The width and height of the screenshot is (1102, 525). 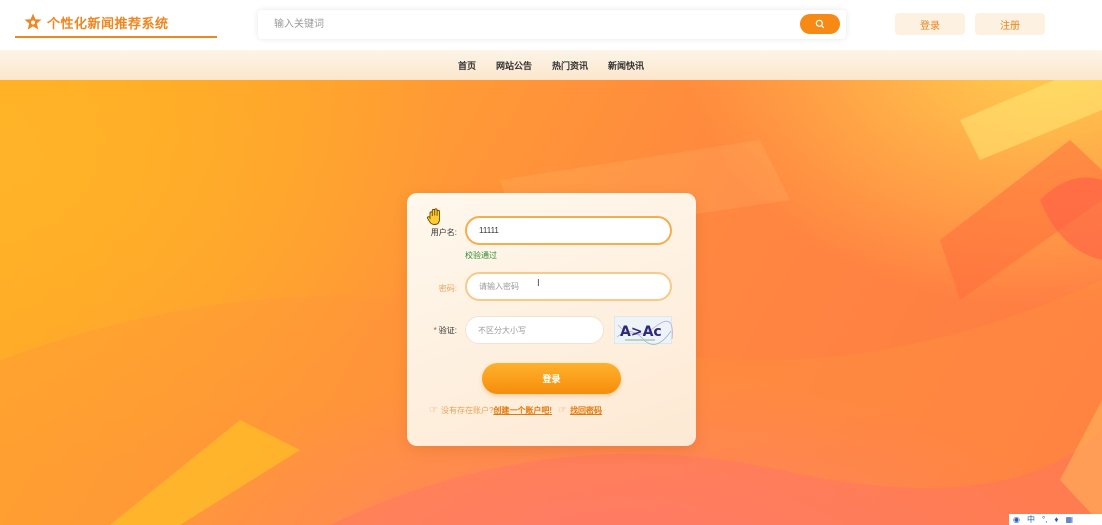 What do you see at coordinates (443, 232) in the screenshot?
I see `username-label: 用户名:` at bounding box center [443, 232].